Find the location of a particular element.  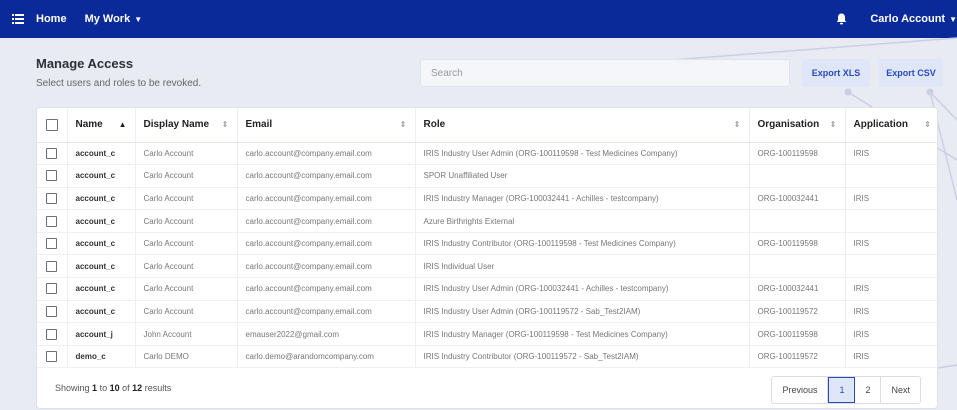

nav-my-work: My Work ▼ is located at coordinates (114, 19).